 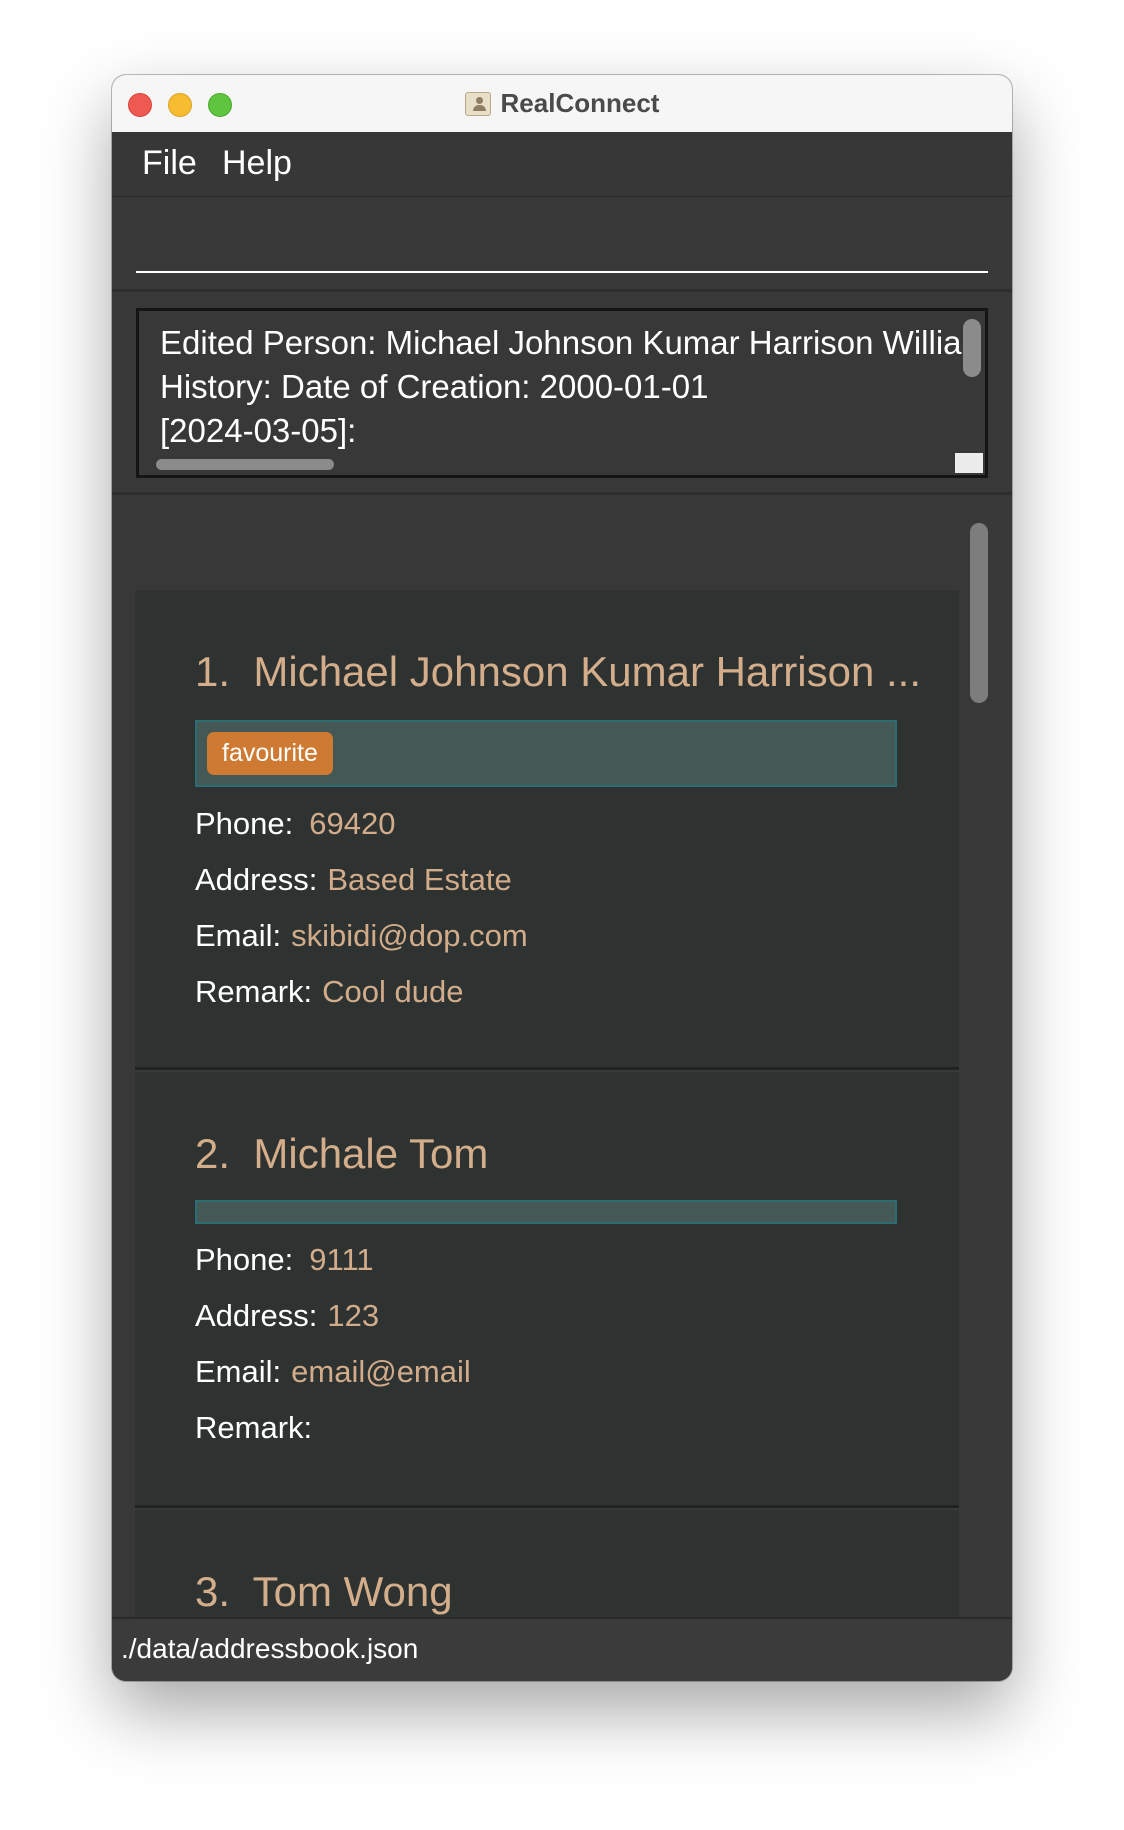 I want to click on result-horizontal-scrollbar, so click(x=245, y=464).